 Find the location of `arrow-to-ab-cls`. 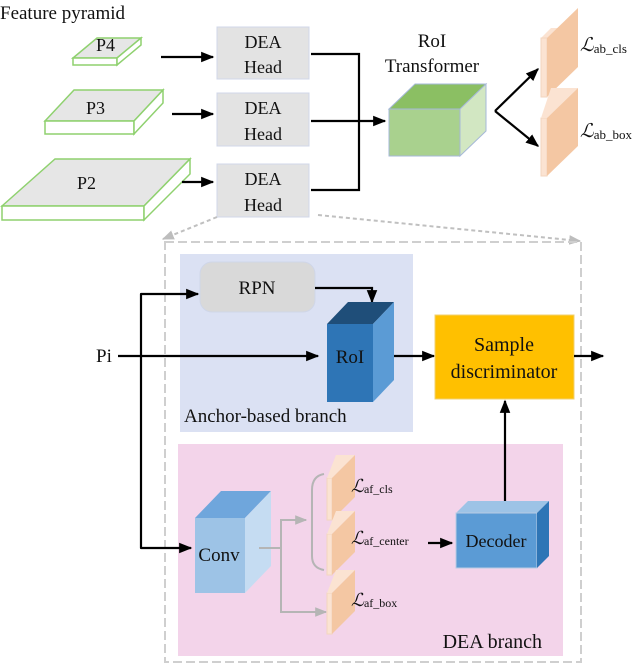

arrow-to-ab-cls is located at coordinates (516, 90).